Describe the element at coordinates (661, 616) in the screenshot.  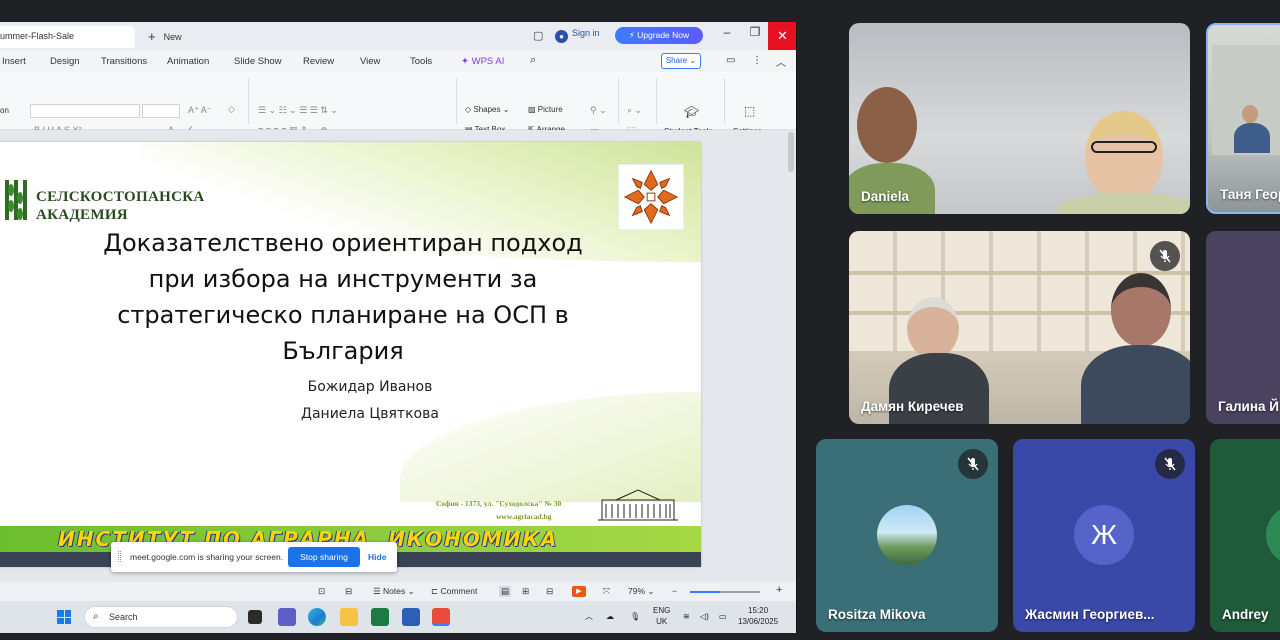
I see `language-indicator: ENG UK` at that location.